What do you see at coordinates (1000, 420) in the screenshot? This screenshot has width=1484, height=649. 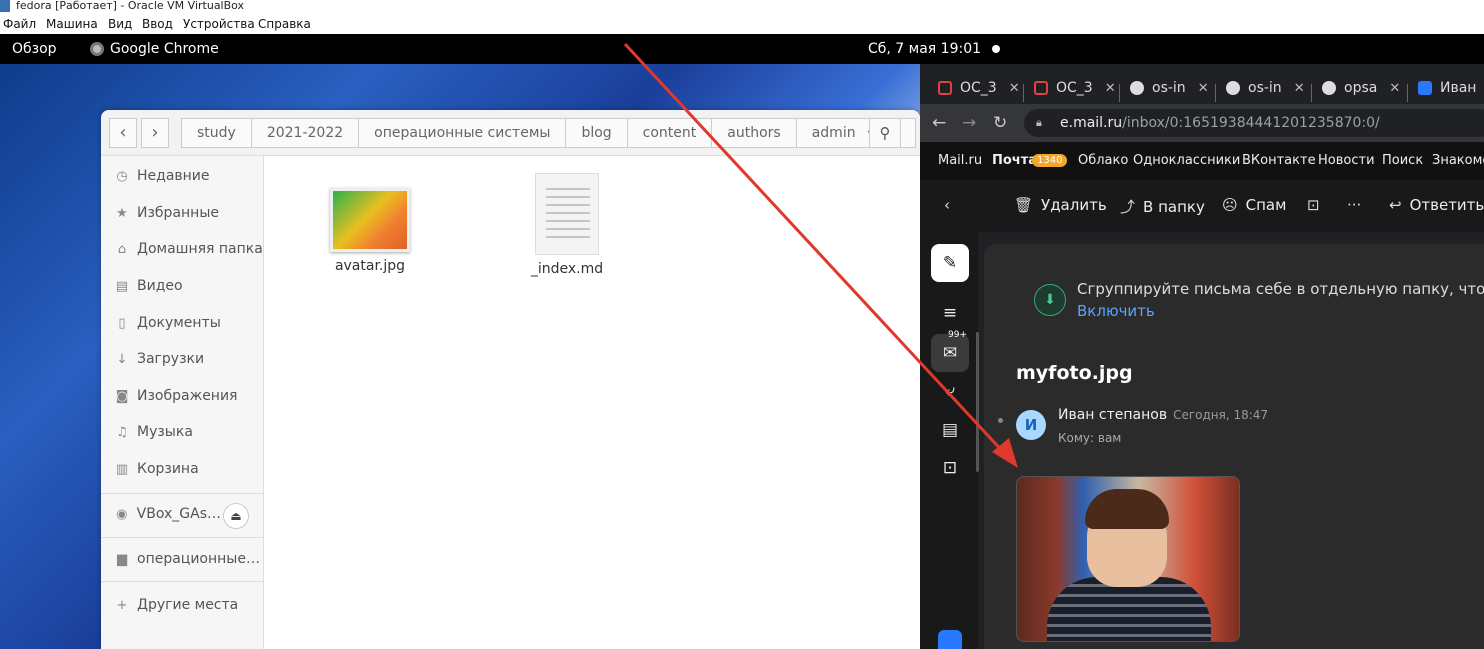 I see `unread-dot-icon` at bounding box center [1000, 420].